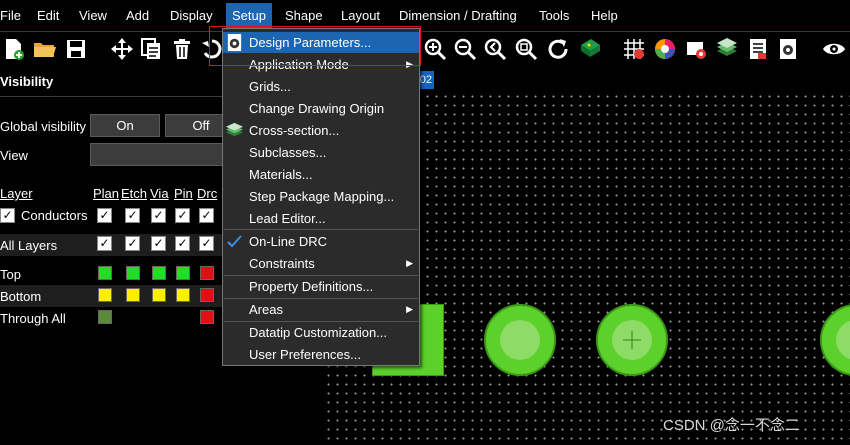 This screenshot has width=850, height=445. What do you see at coordinates (590, 49) in the screenshot?
I see `board-icon` at bounding box center [590, 49].